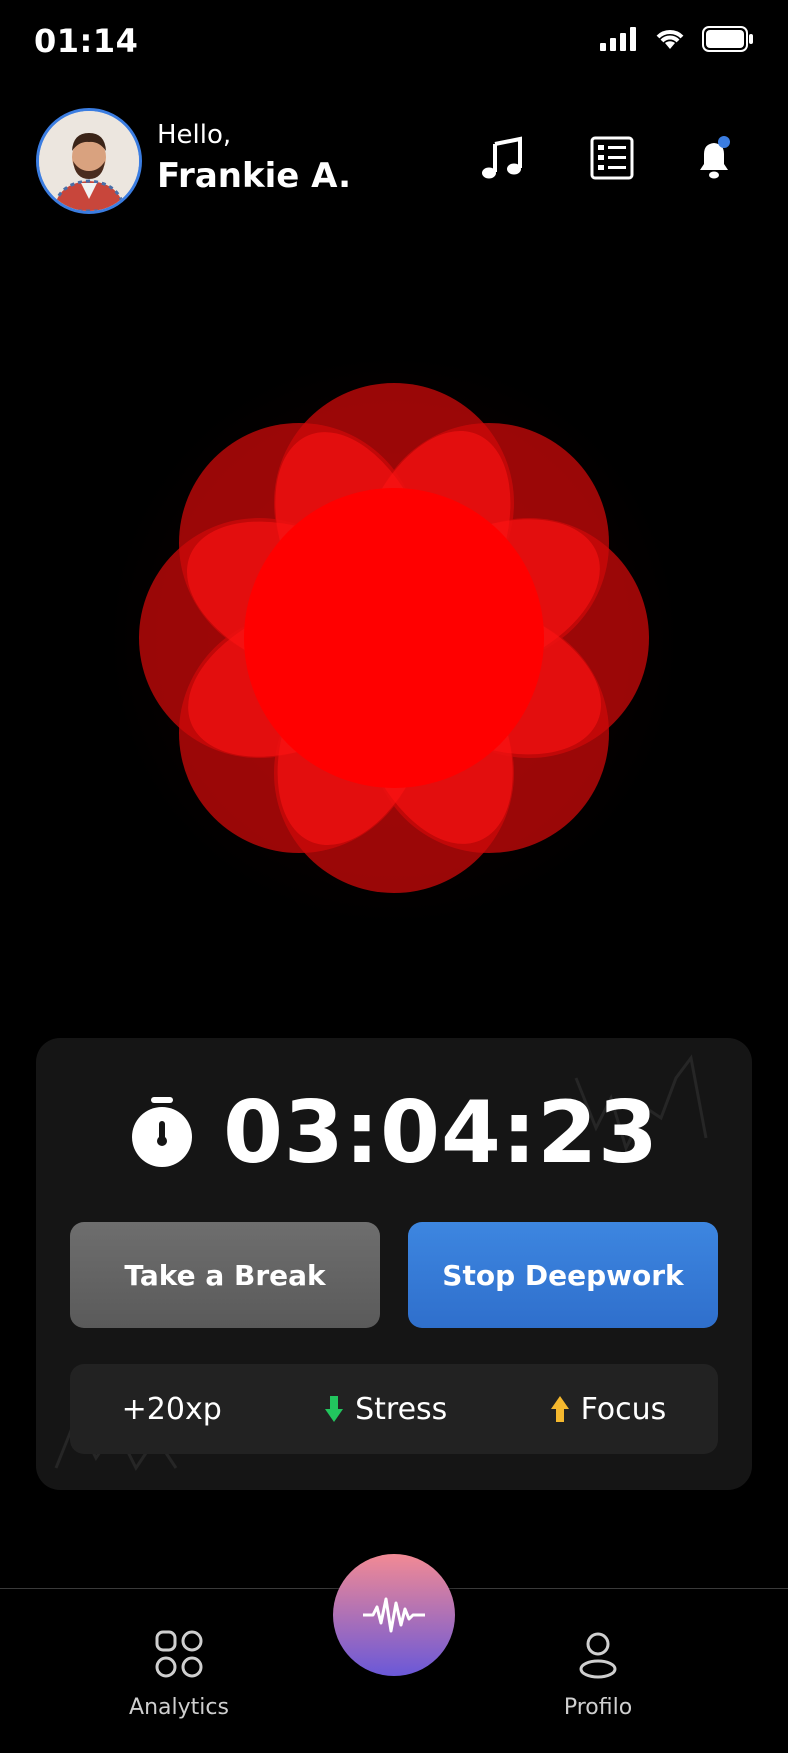 This screenshot has height=1753, width=788. I want to click on greeting-text: Hello,, so click(194, 135).